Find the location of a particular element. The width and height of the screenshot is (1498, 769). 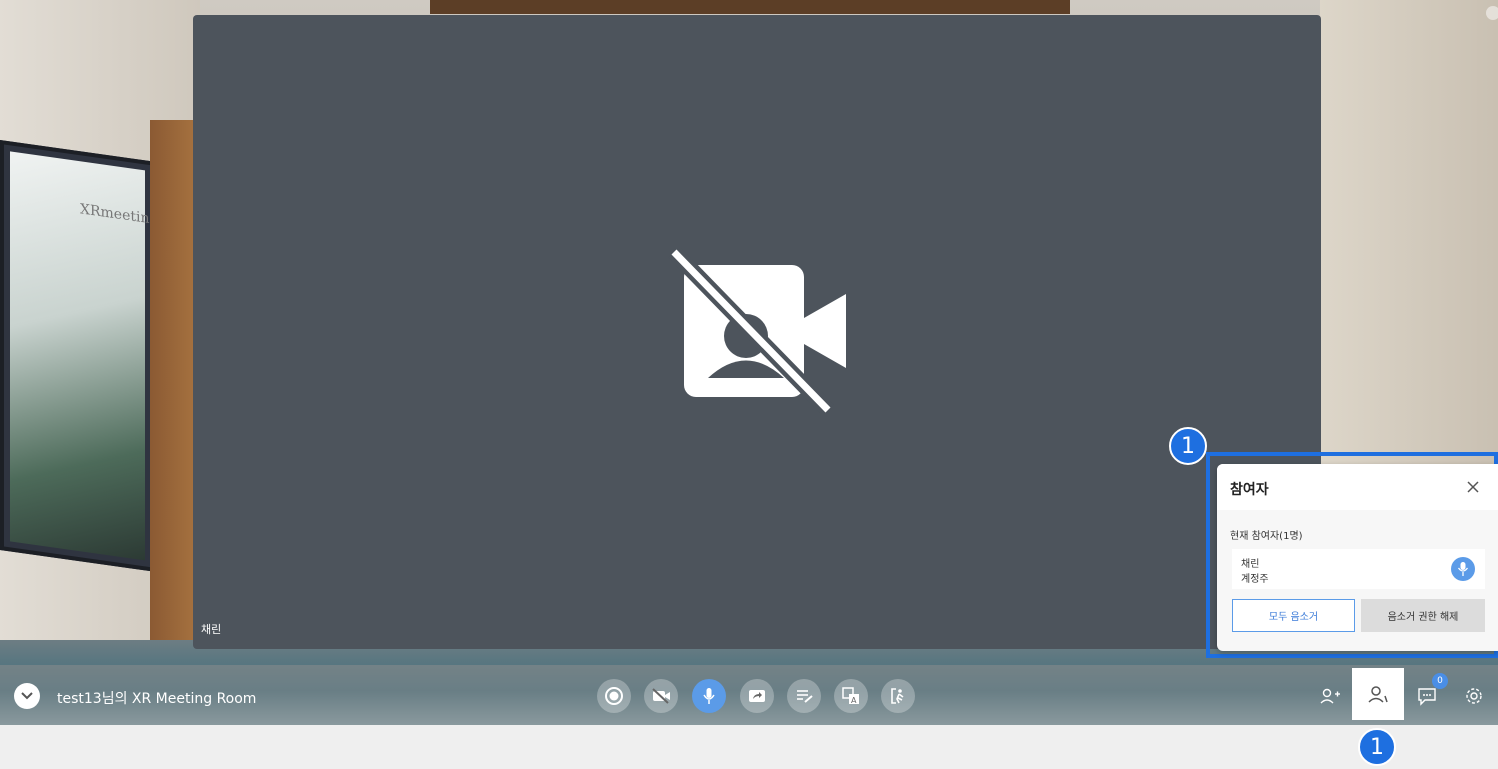

panel-header: 참여자 is located at coordinates (1357, 487).